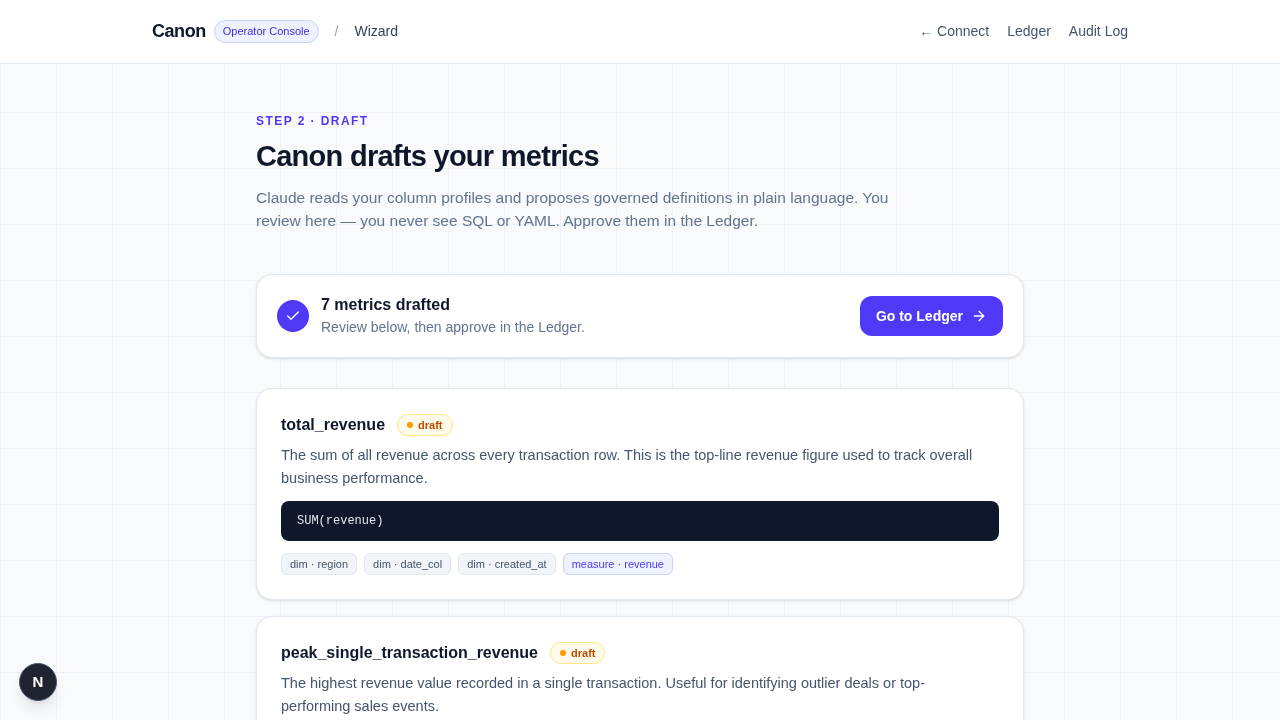 This screenshot has height=720, width=1280. I want to click on metric-name: total_revenue, so click(333, 425).